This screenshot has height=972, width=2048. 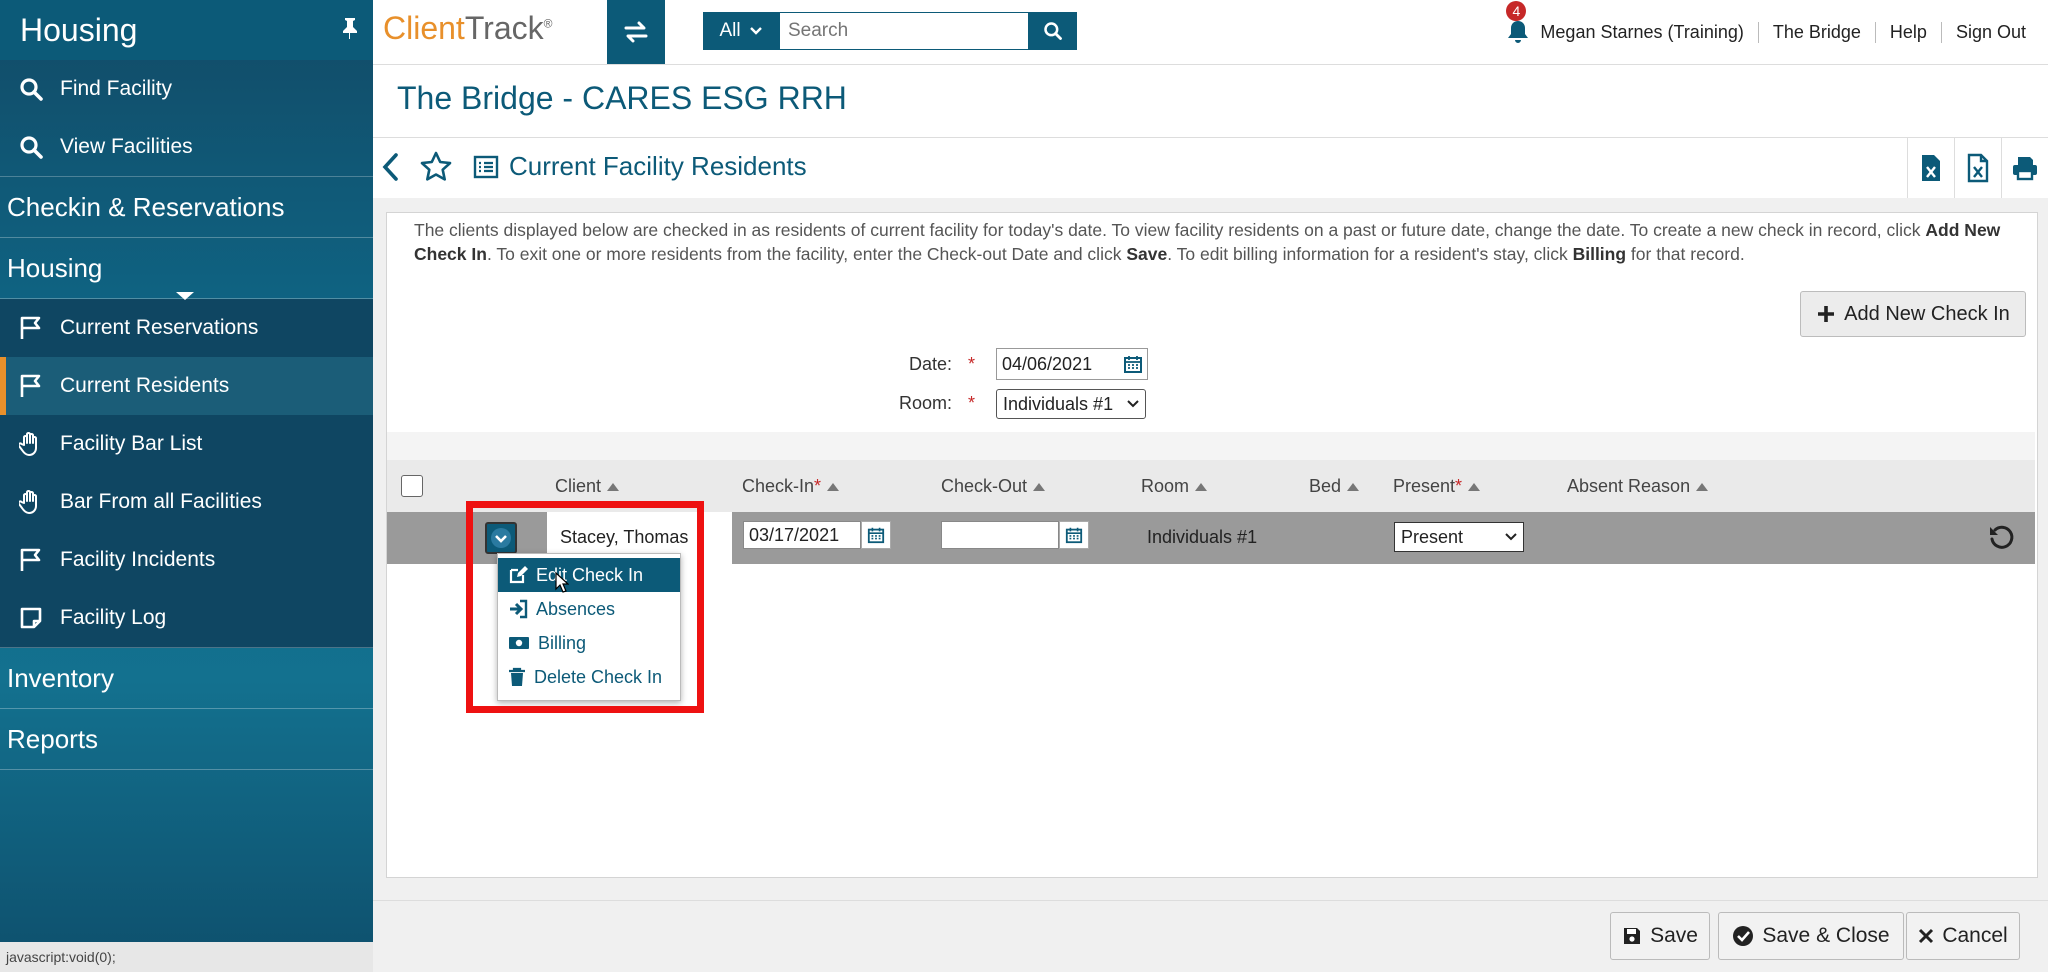 I want to click on instructions-bold: Billing, so click(x=1599, y=254).